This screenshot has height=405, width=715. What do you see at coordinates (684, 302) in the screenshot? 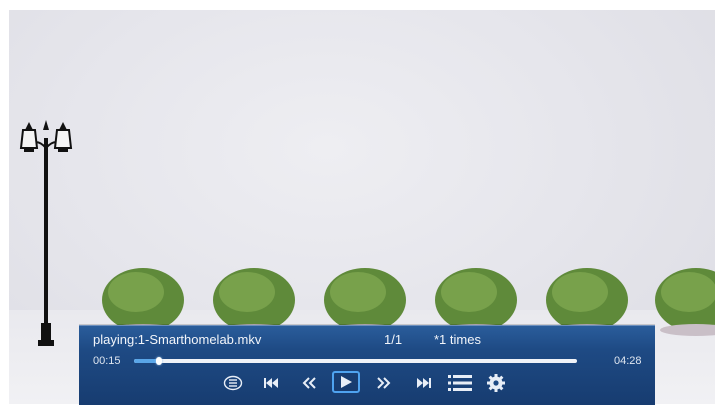
I see `bush-image` at bounding box center [684, 302].